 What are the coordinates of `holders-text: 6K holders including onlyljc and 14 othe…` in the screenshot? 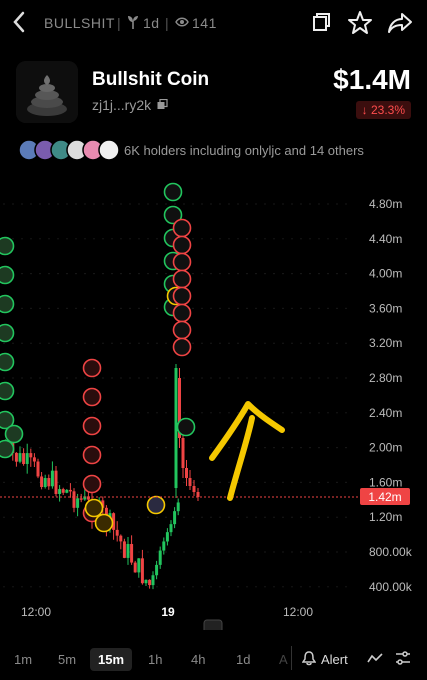 It's located at (244, 150).